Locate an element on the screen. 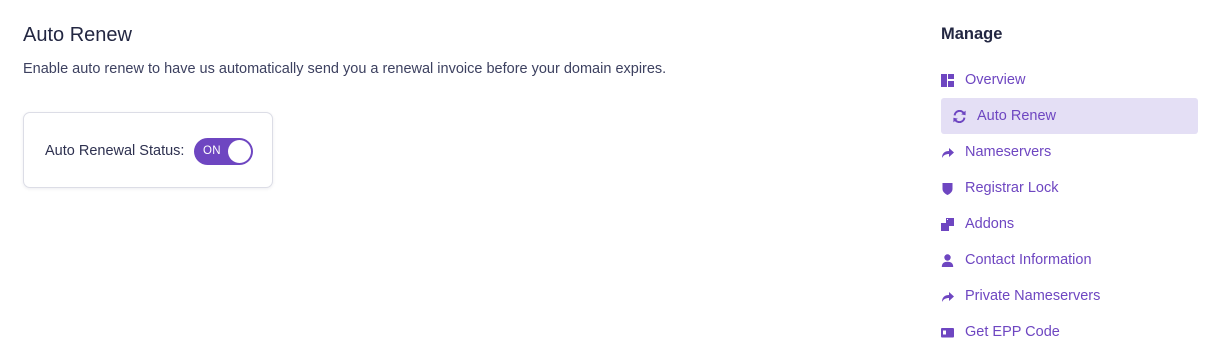  sidebar-item-registrar-lock: Registrar Lock is located at coordinates (1069, 188).